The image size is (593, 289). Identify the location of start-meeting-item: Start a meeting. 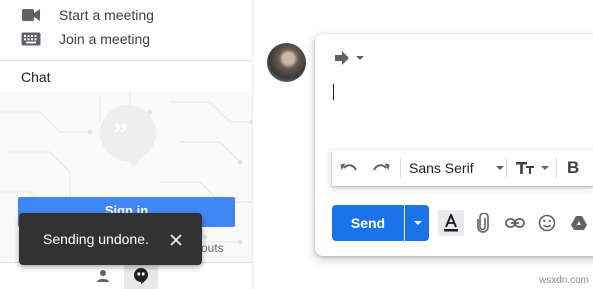
(87, 15).